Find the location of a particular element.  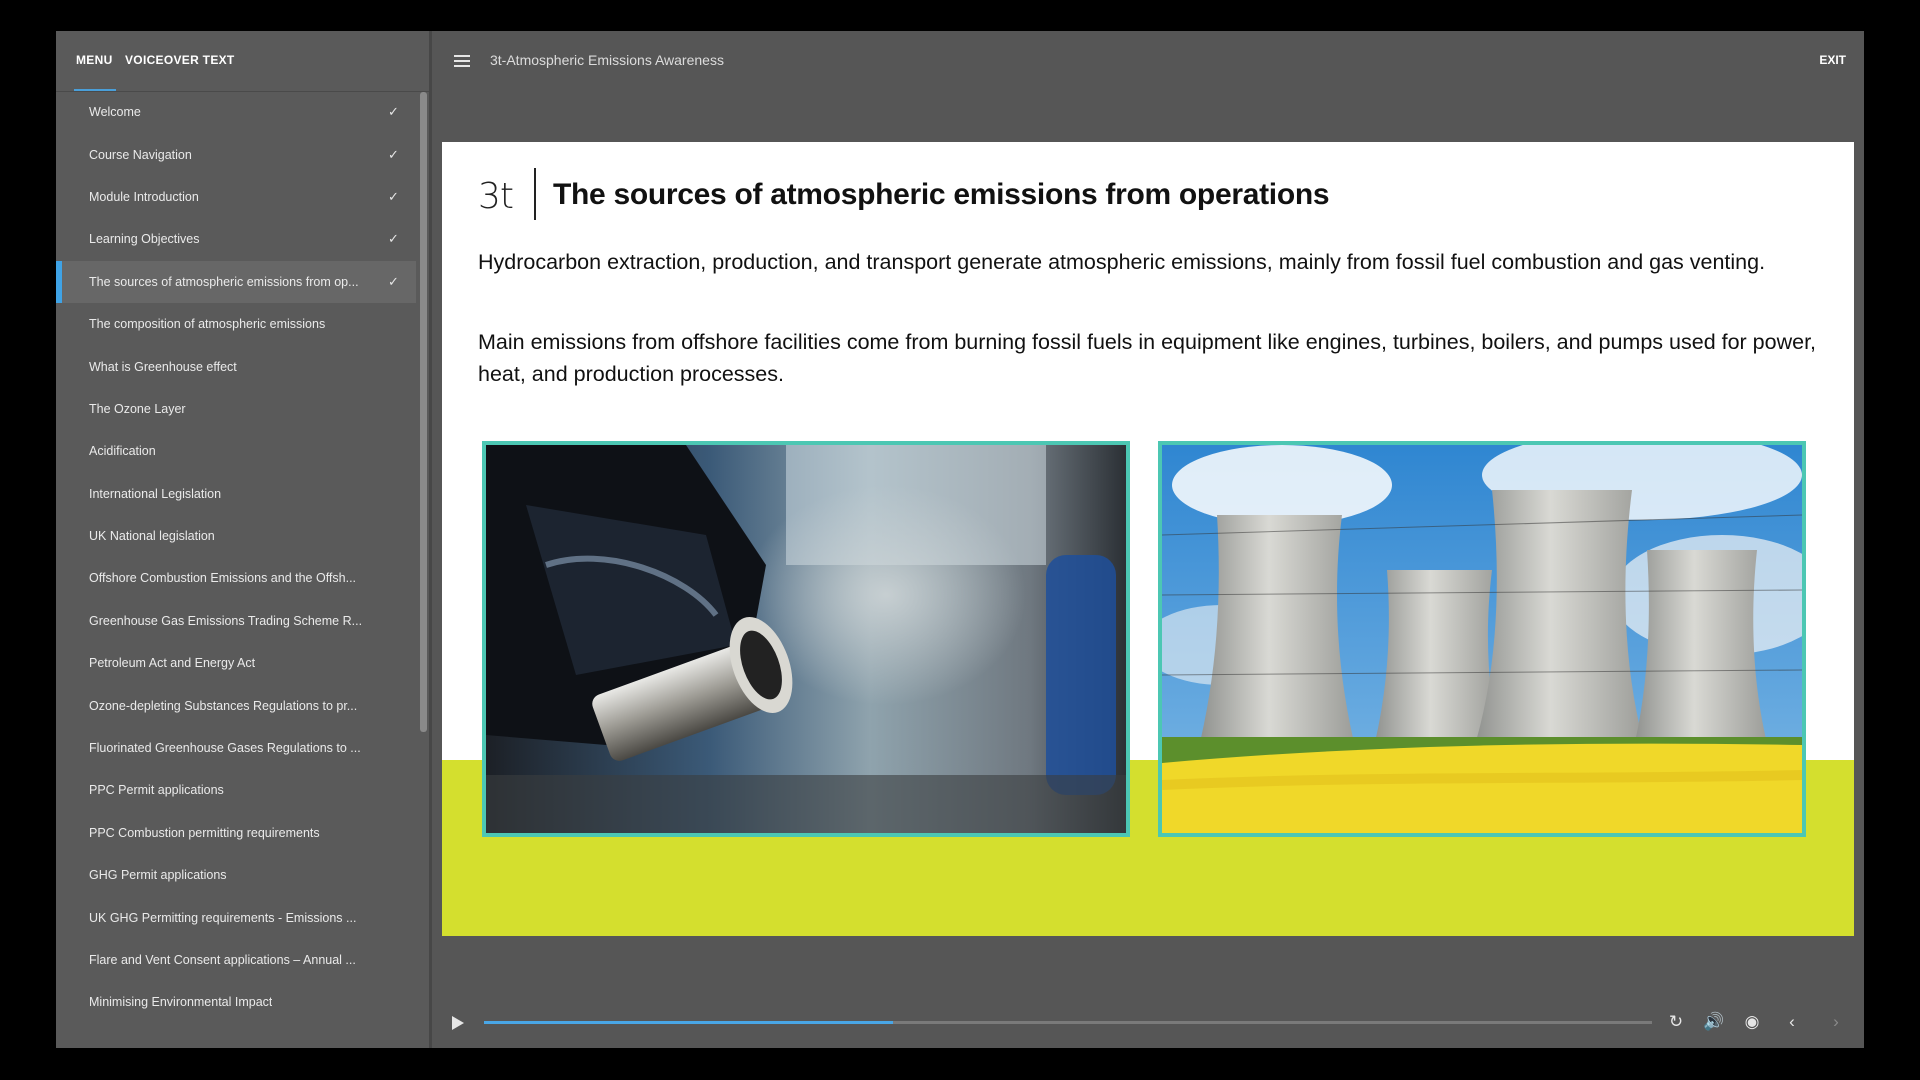

menu-item-label: Welcome is located at coordinates (115, 112).